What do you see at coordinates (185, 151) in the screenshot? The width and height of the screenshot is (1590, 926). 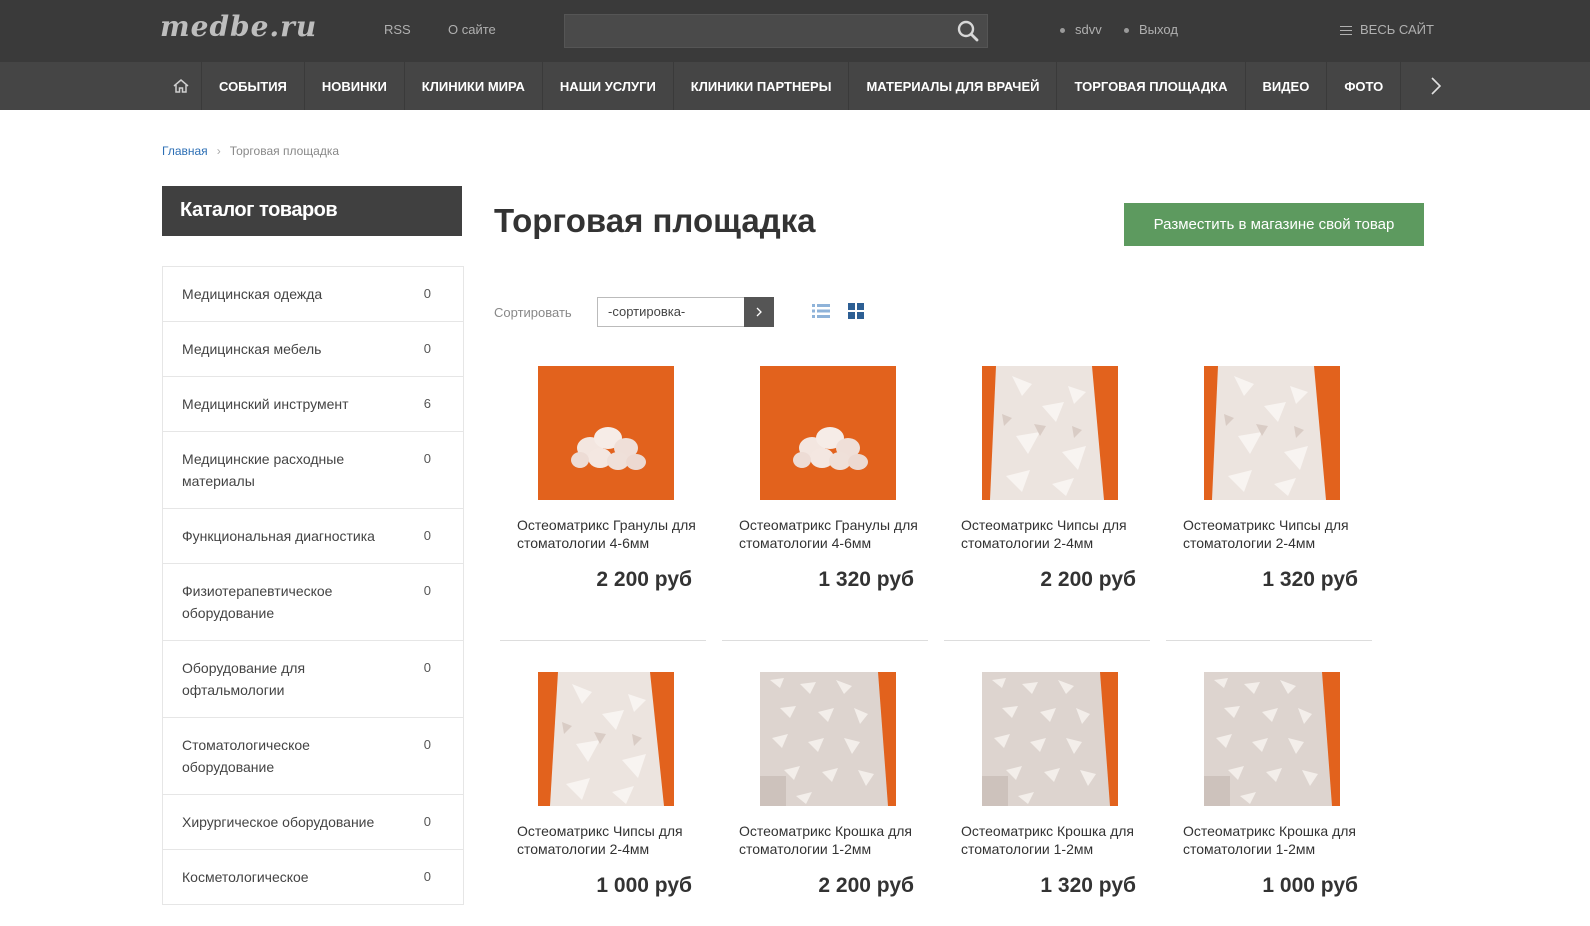 I see `breadcrumb-home: Главная` at bounding box center [185, 151].